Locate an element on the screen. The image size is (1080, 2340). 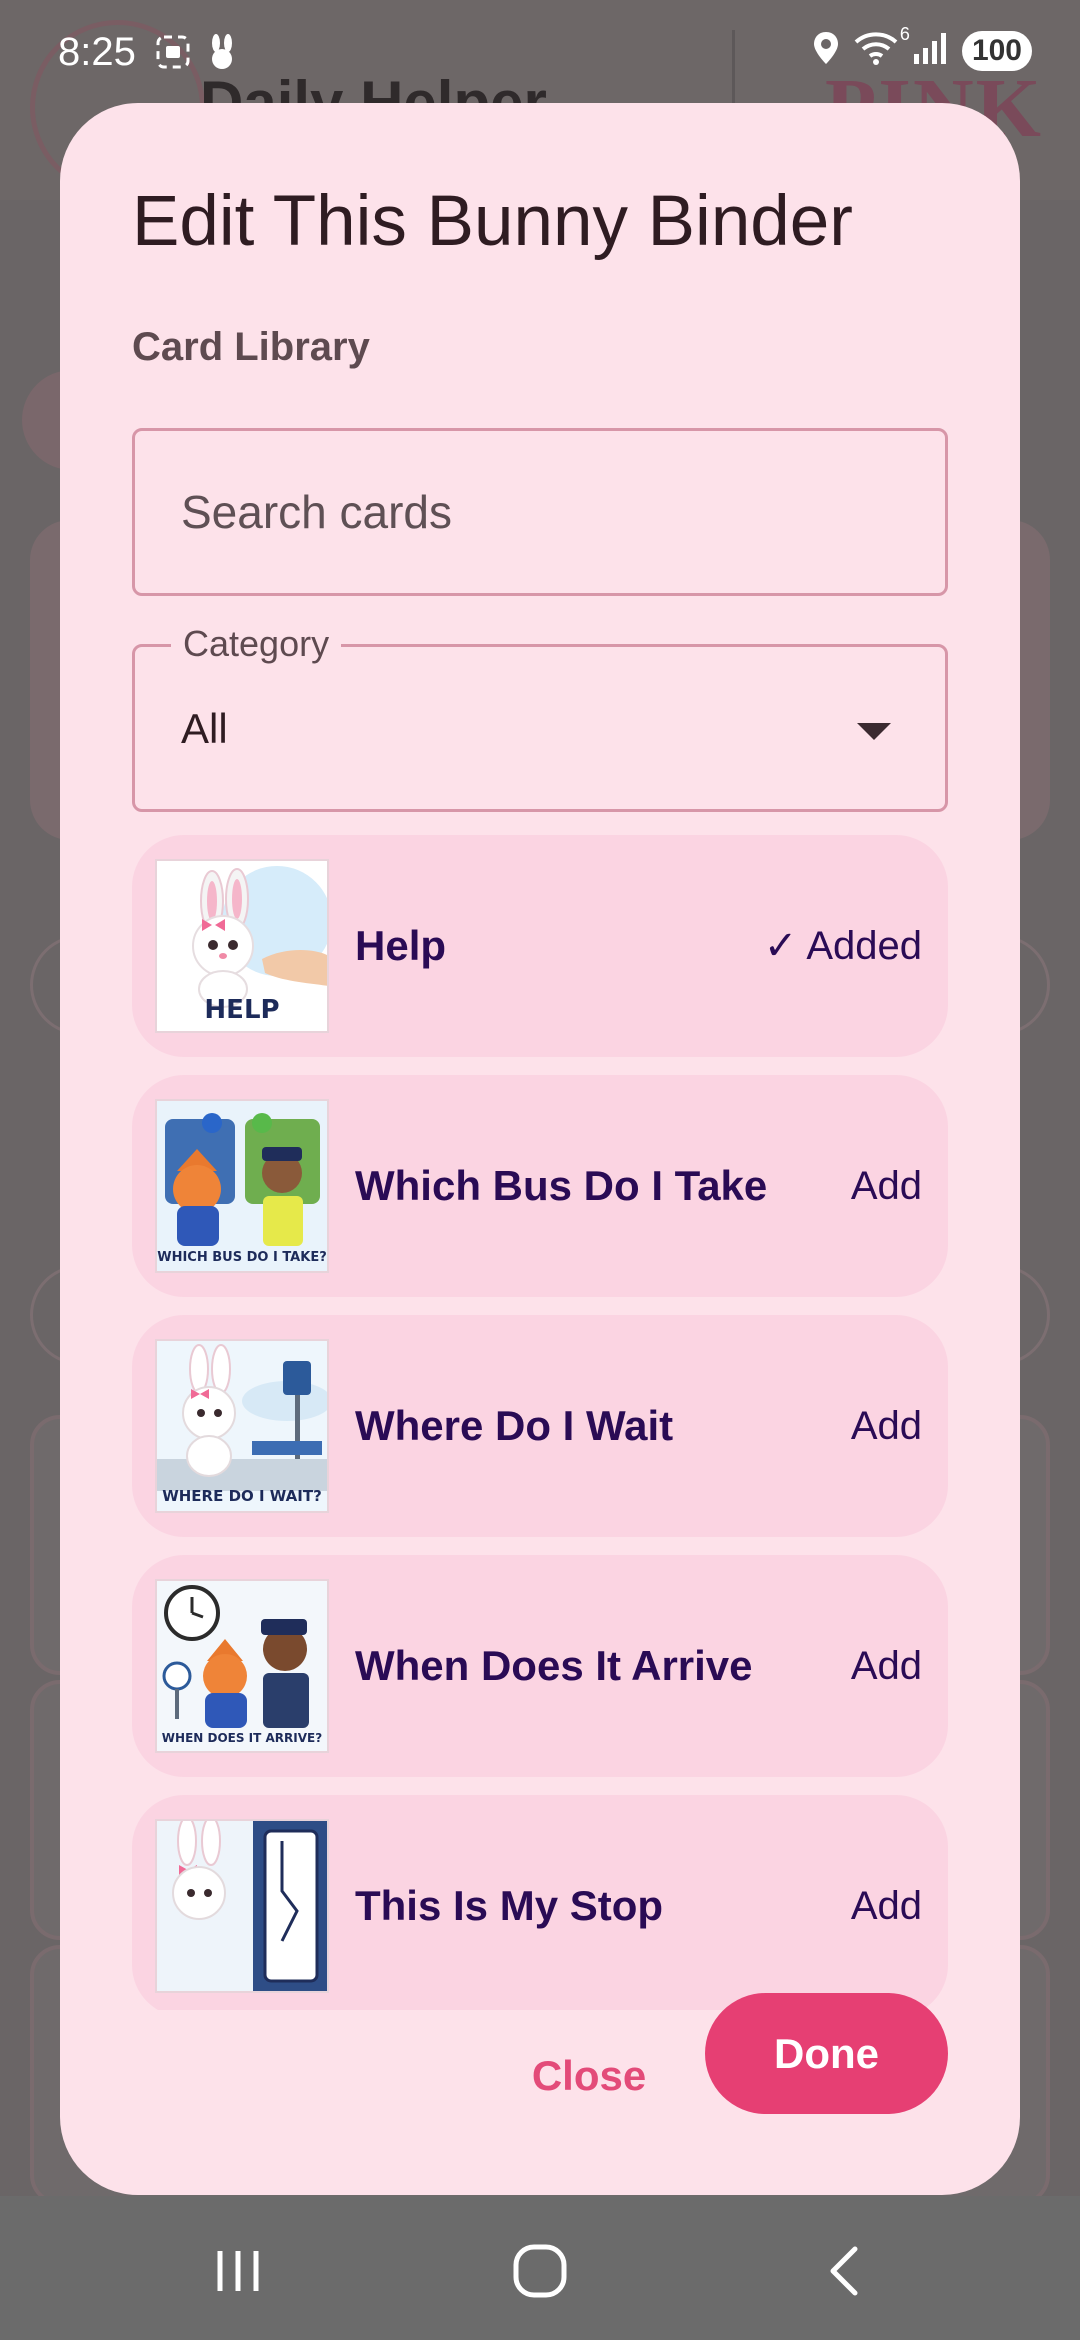
card-item-where-wait: WHERE DO I WAIT? Where Do I Wait Add is located at coordinates (540, 1426).